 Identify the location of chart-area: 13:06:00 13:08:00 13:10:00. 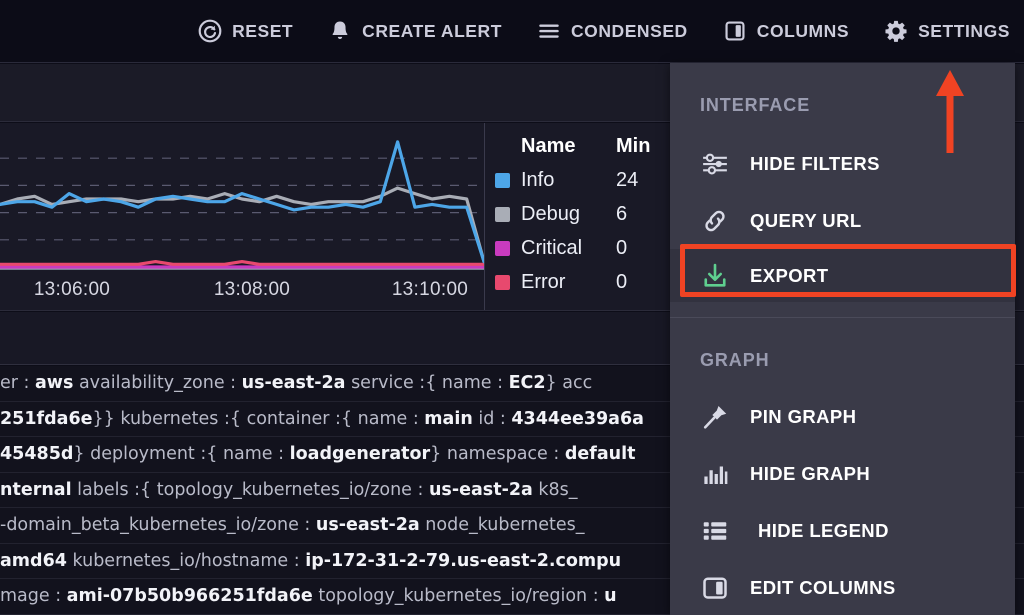
(242, 216).